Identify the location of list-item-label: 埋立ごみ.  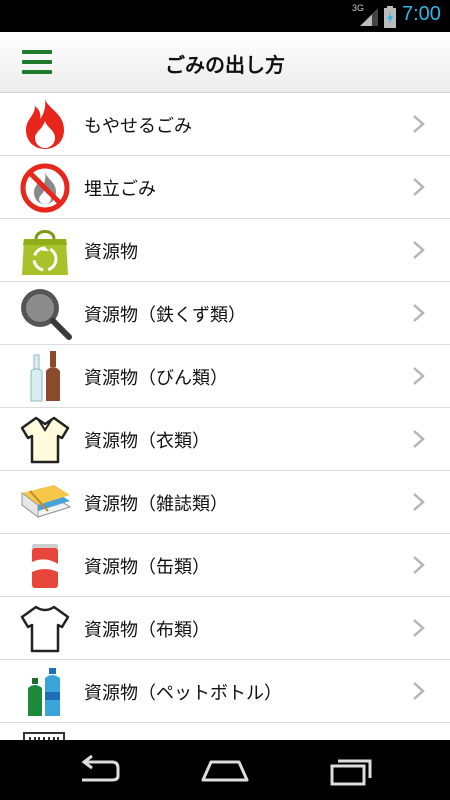
(120, 189).